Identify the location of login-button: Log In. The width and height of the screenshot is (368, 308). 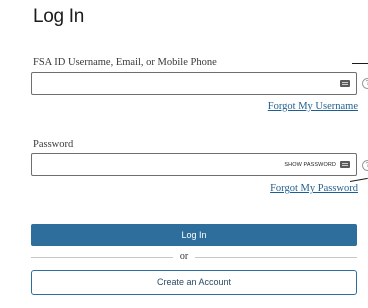
(194, 235).